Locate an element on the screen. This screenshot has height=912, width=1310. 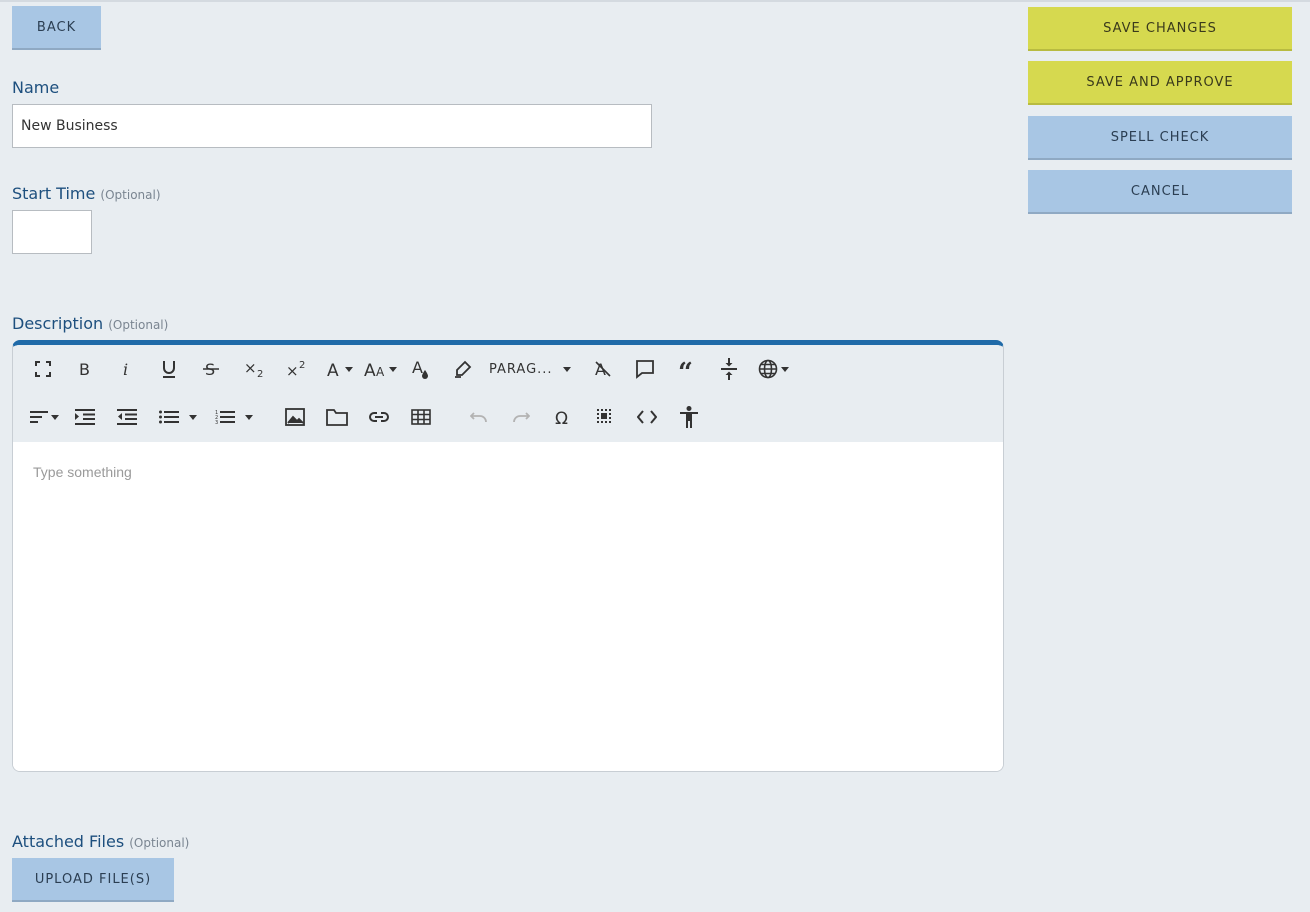
subscript-icon: × 2 is located at coordinates (254, 369).